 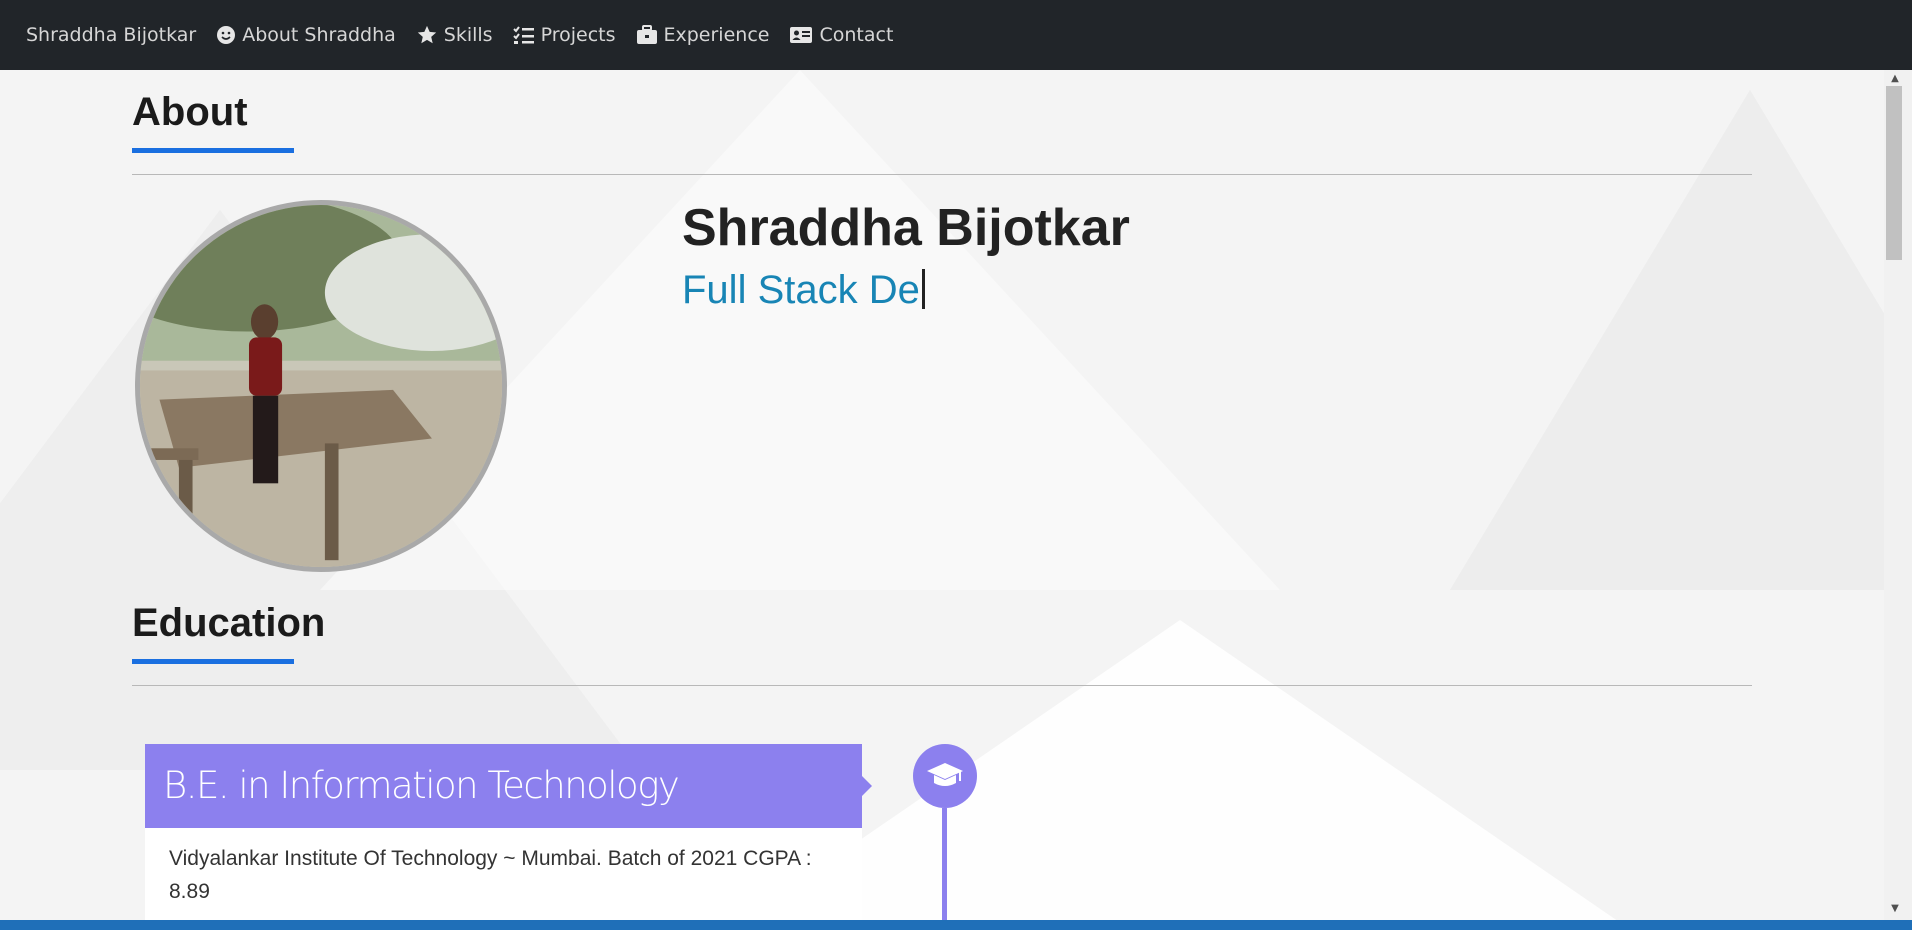 What do you see at coordinates (856, 35) in the screenshot?
I see `nav-contact-label: Contact` at bounding box center [856, 35].